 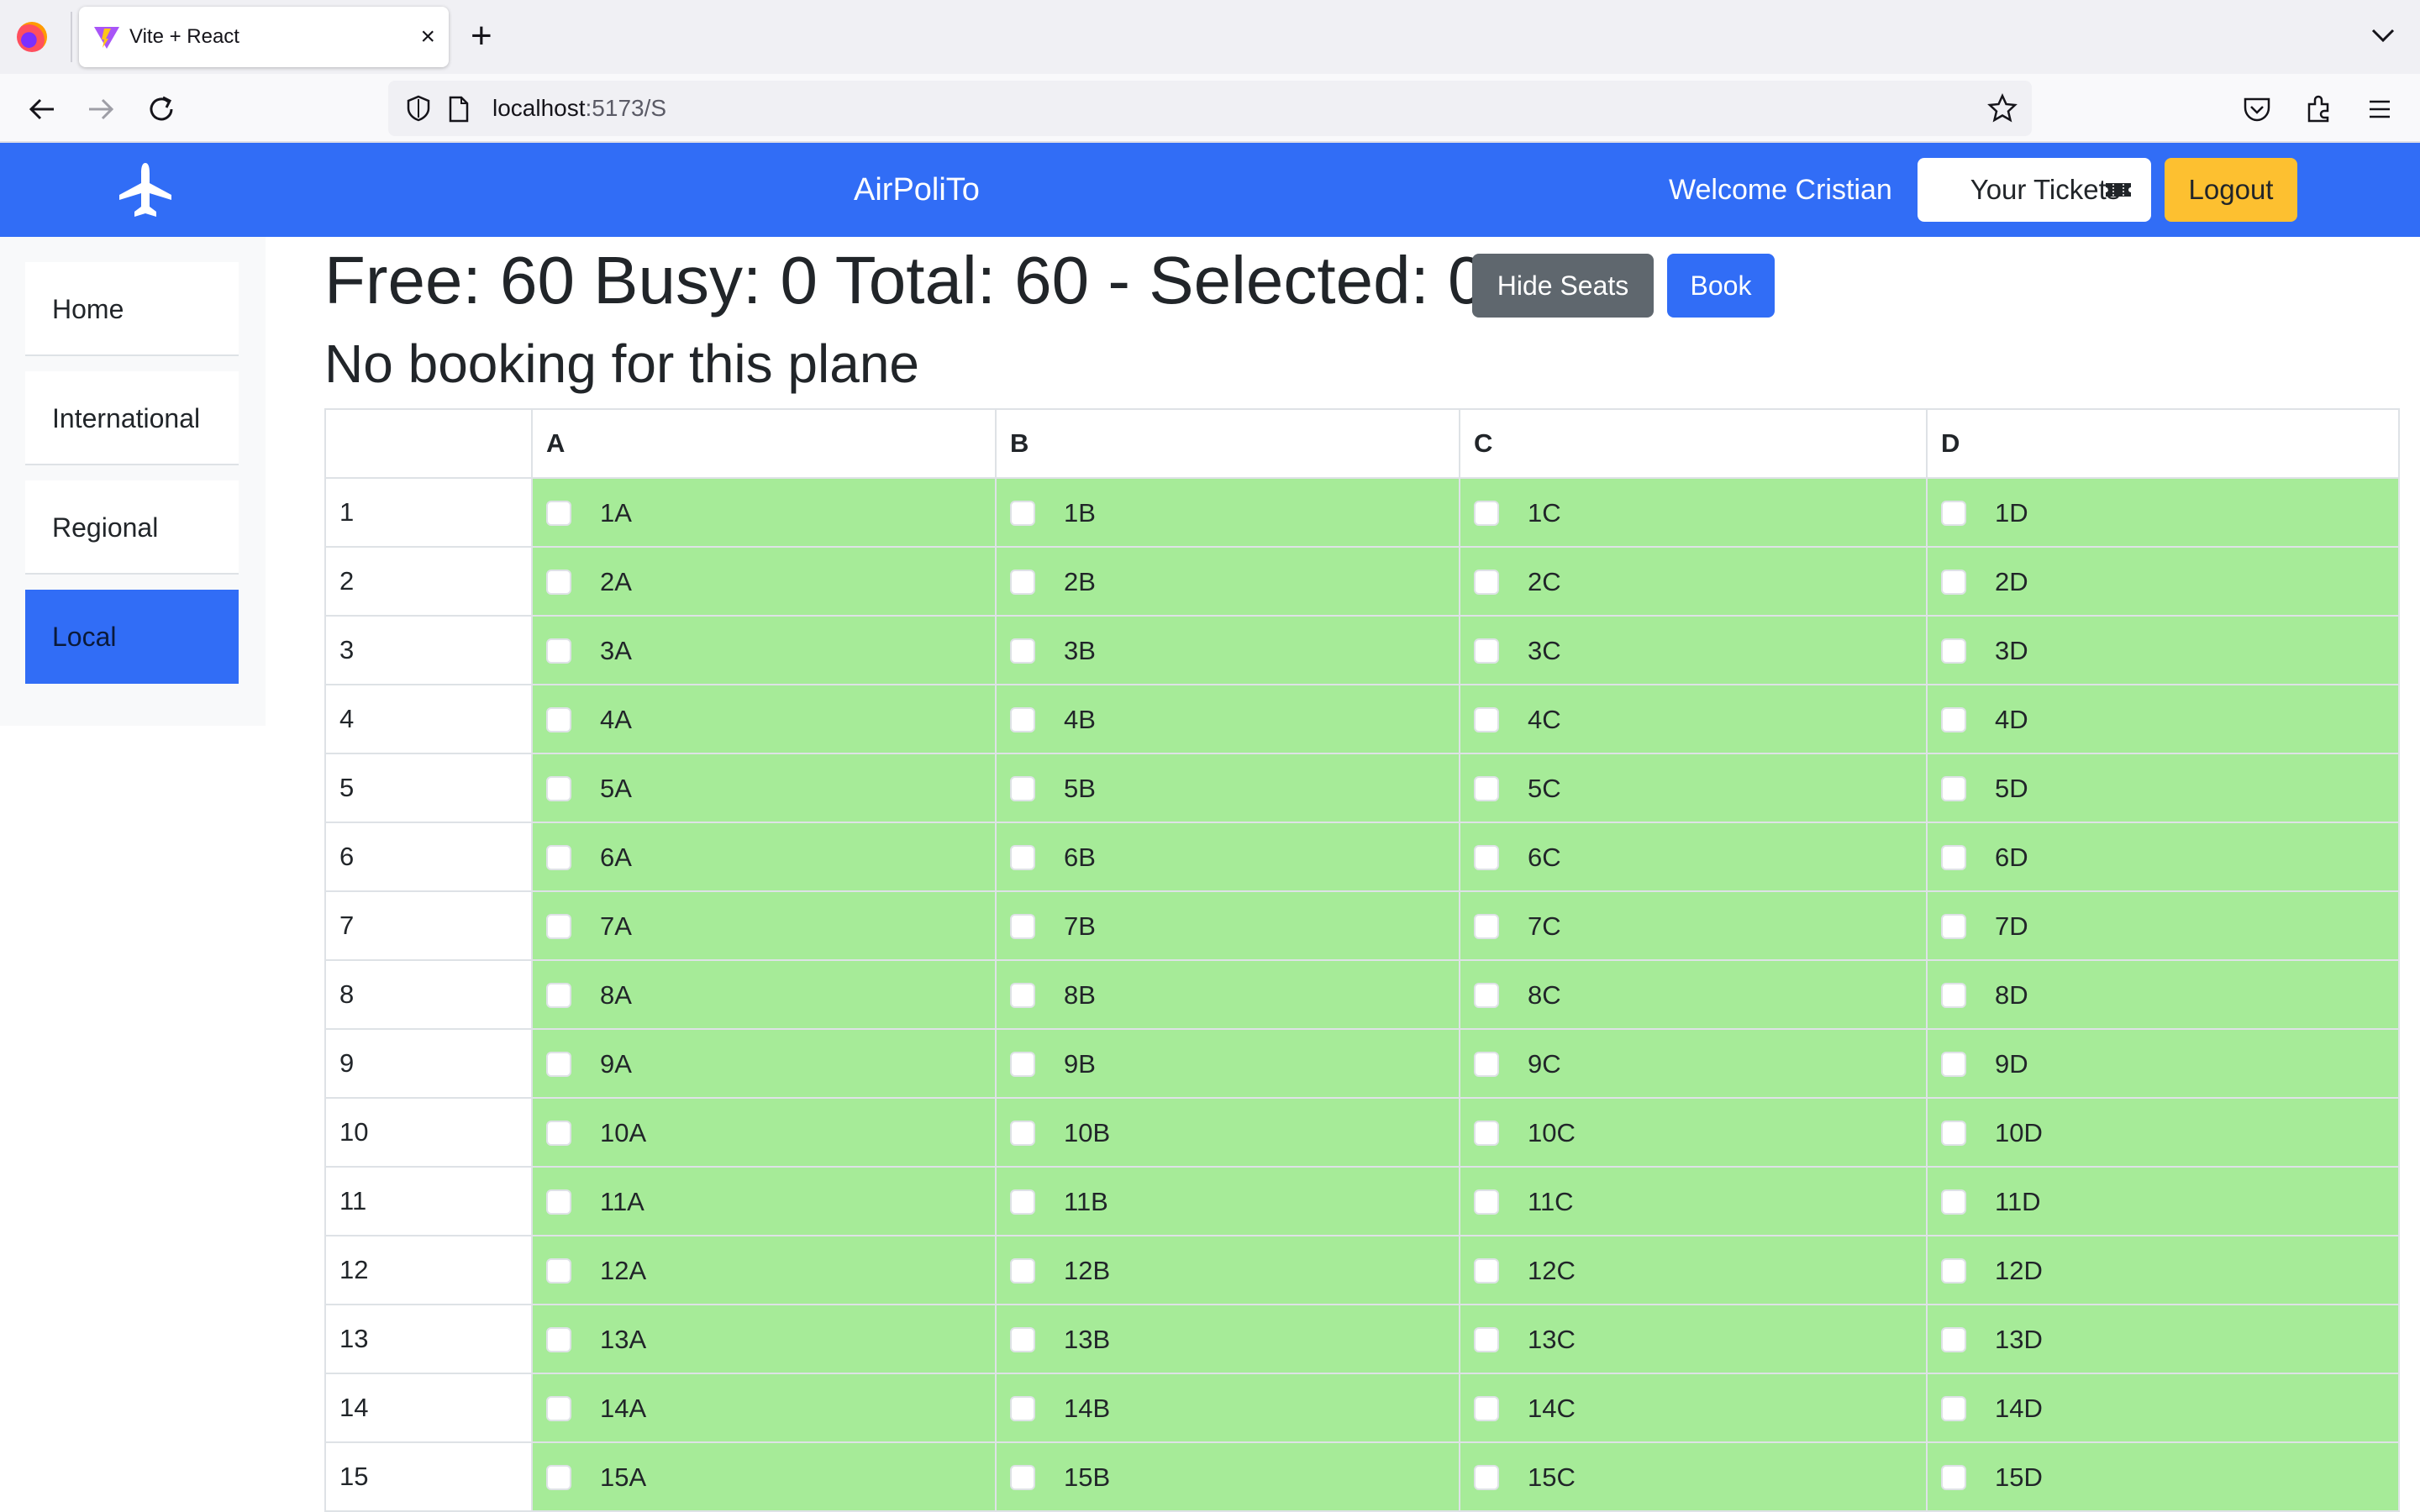 What do you see at coordinates (2163, 788) in the screenshot?
I see `seat-cell: 5D` at bounding box center [2163, 788].